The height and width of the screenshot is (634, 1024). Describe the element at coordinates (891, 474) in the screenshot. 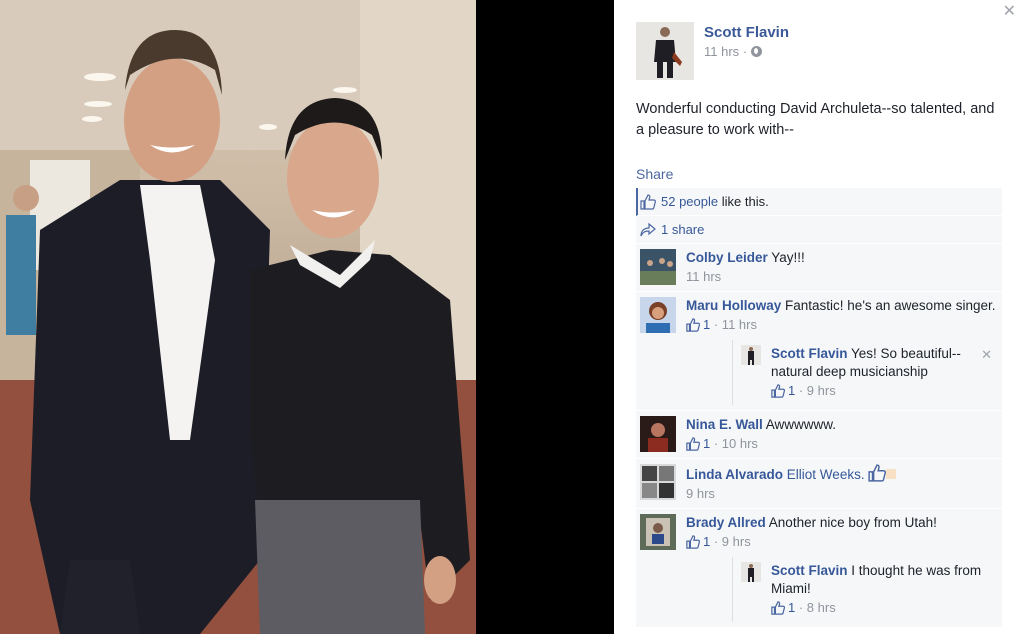

I see `sticker-placeholder` at that location.